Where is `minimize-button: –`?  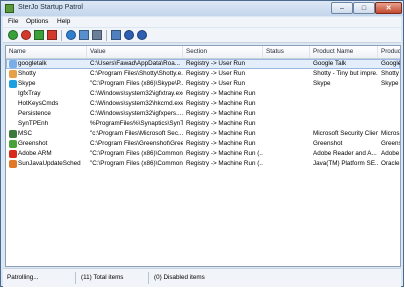
minimize-button: – is located at coordinates (342, 8).